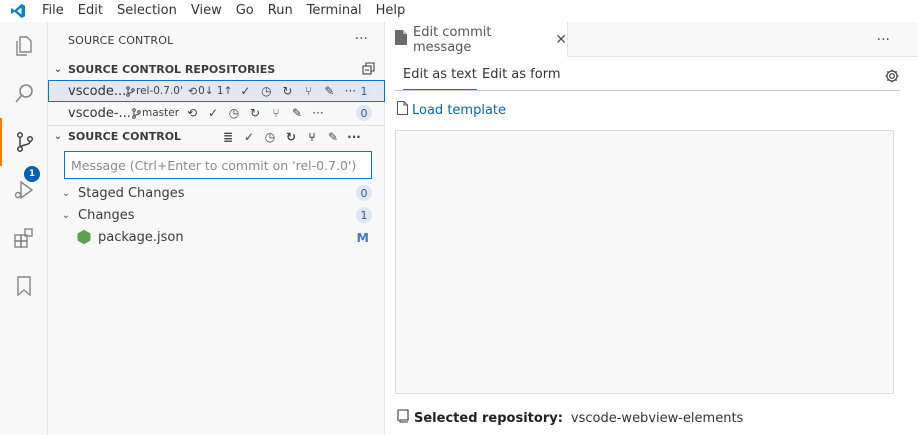  I want to click on staged-changes-group: ⌄ Staged Changes 0, so click(216, 193).